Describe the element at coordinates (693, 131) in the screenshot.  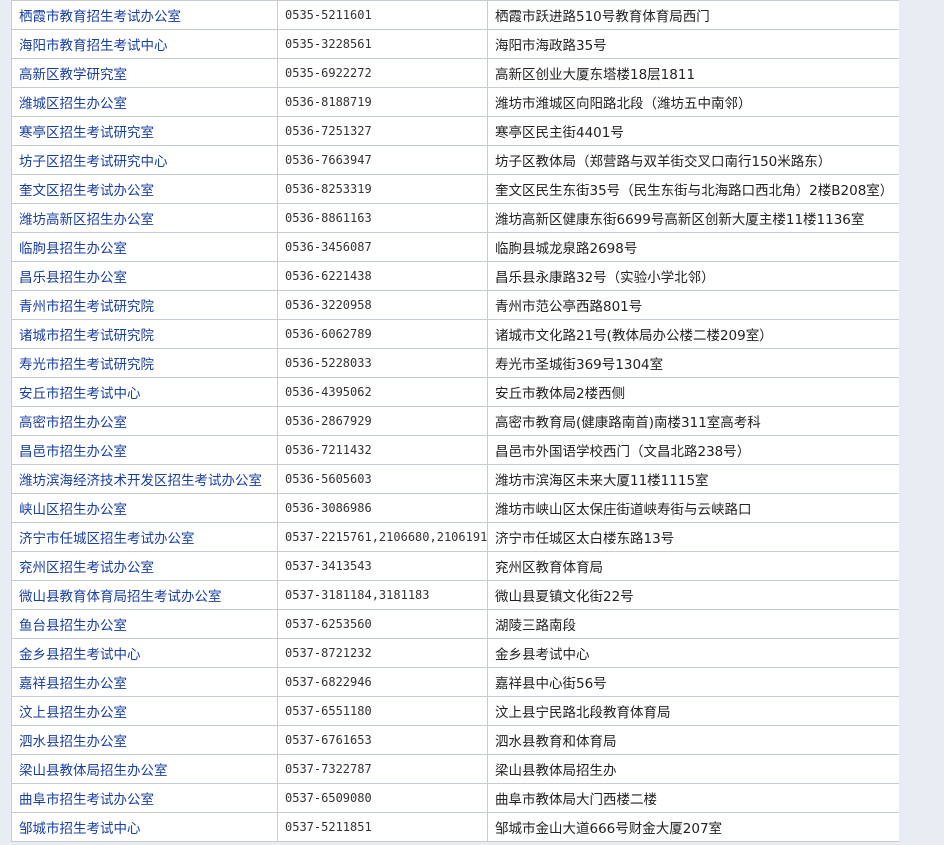
I see `address-cell: 寒亭区民主街4401号` at that location.